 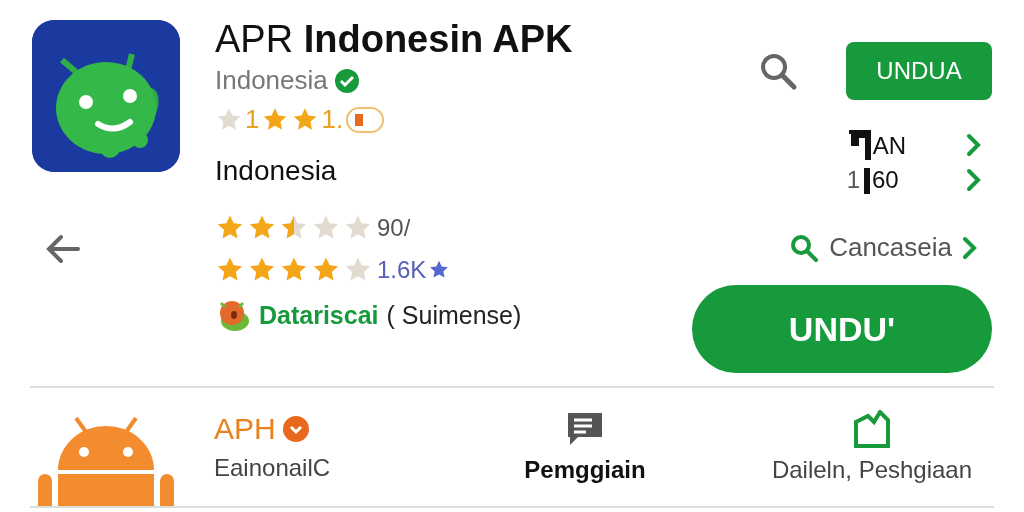 I want to click on search-link: Cancaseia, so click(x=890, y=247).